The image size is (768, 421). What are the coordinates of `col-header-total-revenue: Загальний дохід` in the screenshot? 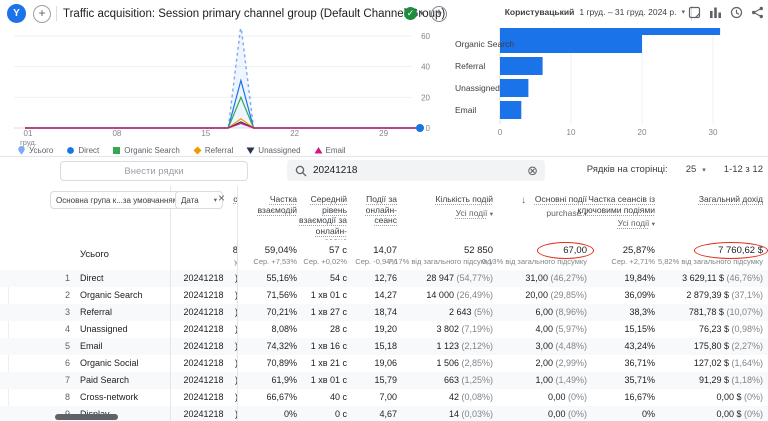 It's located at (710, 199).